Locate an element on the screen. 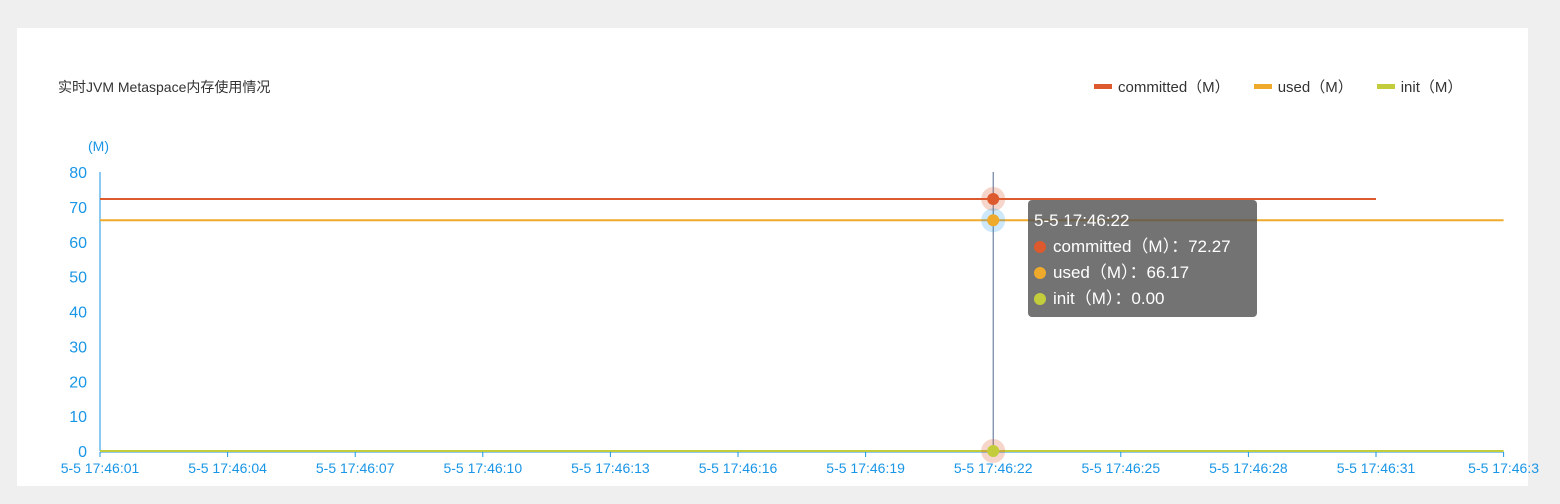  tooltip-label-committed: committed（M）：72.27 is located at coordinates (1142, 246).